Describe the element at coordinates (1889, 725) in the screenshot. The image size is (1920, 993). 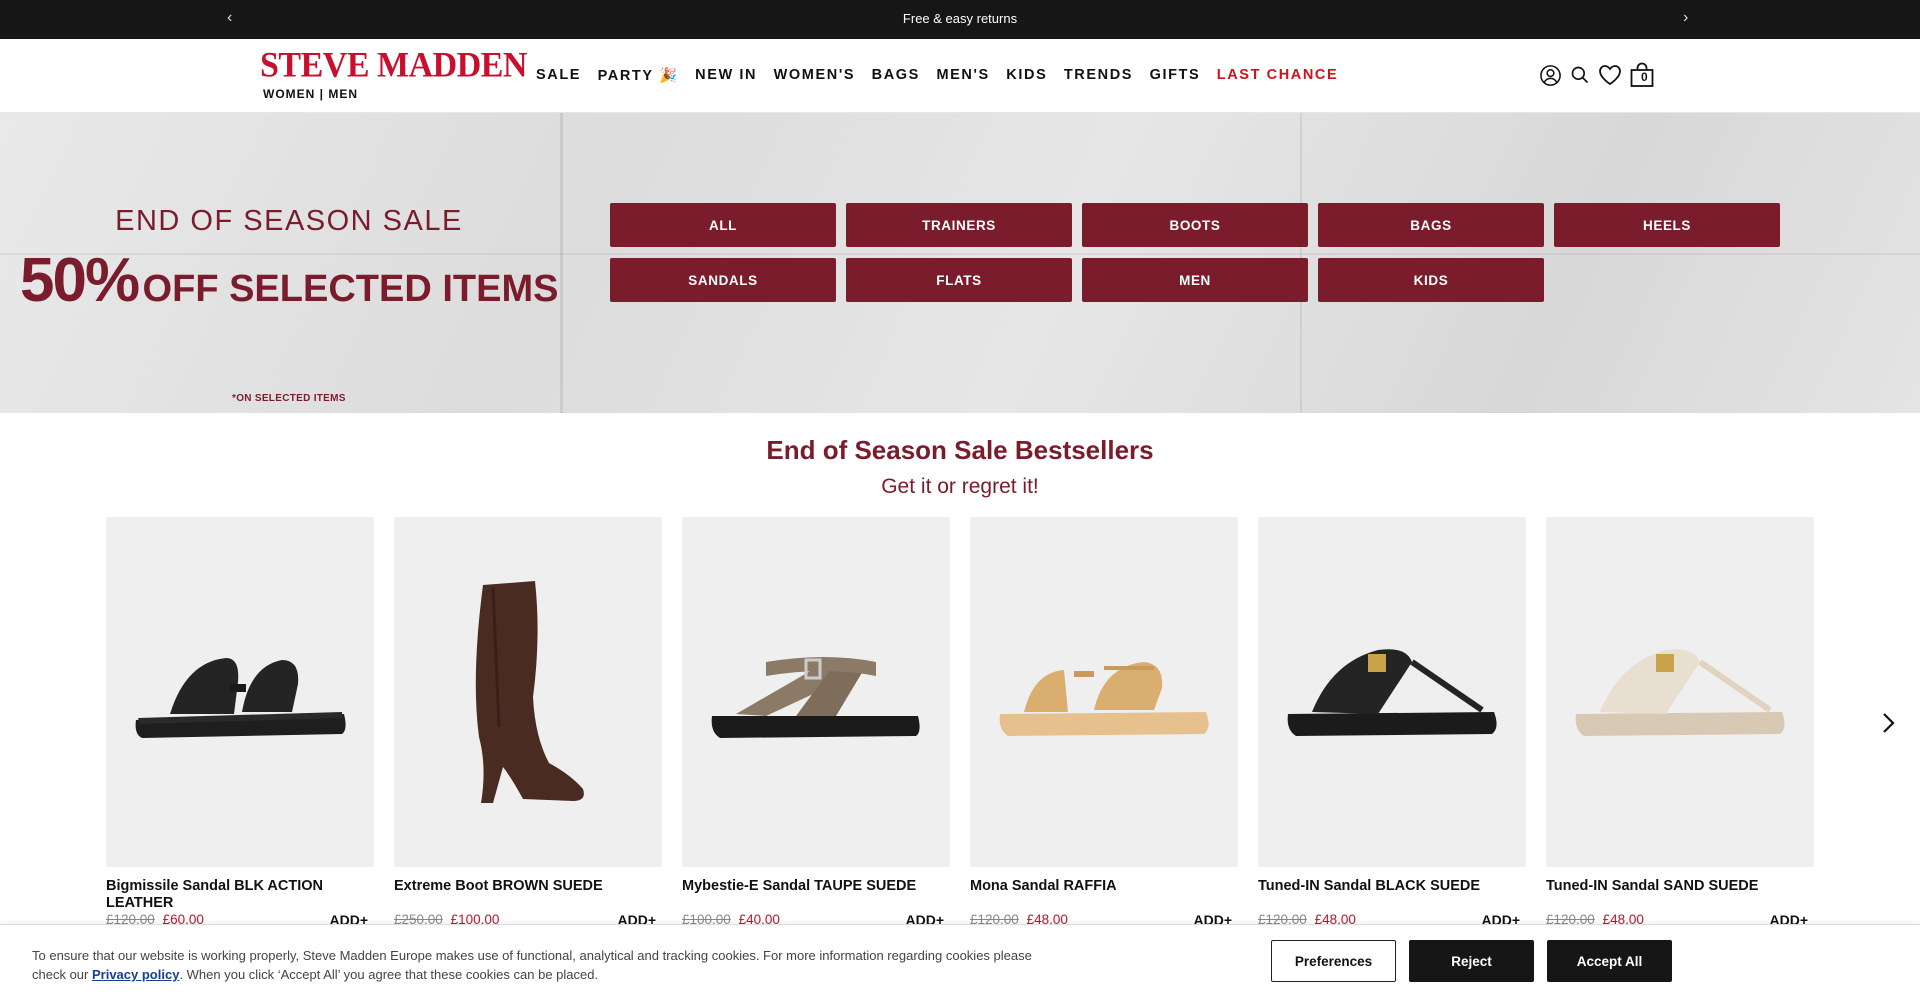
I see `carousel-next-arrow-icon` at that location.